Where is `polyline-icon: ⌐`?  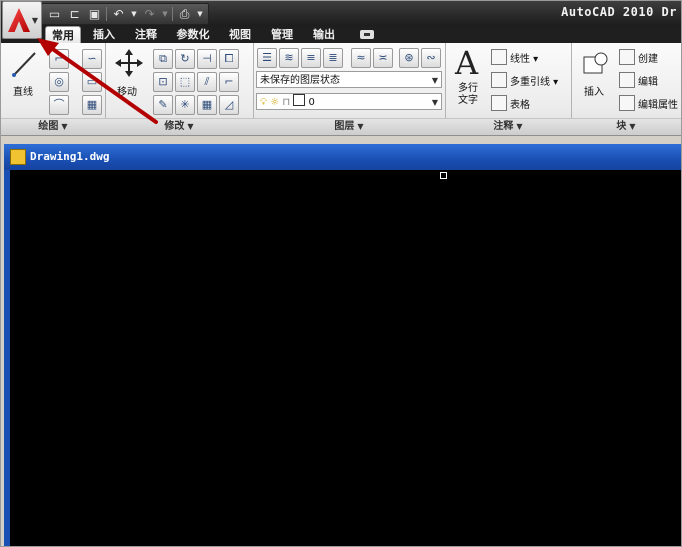 polyline-icon: ⌐ is located at coordinates (59, 59).